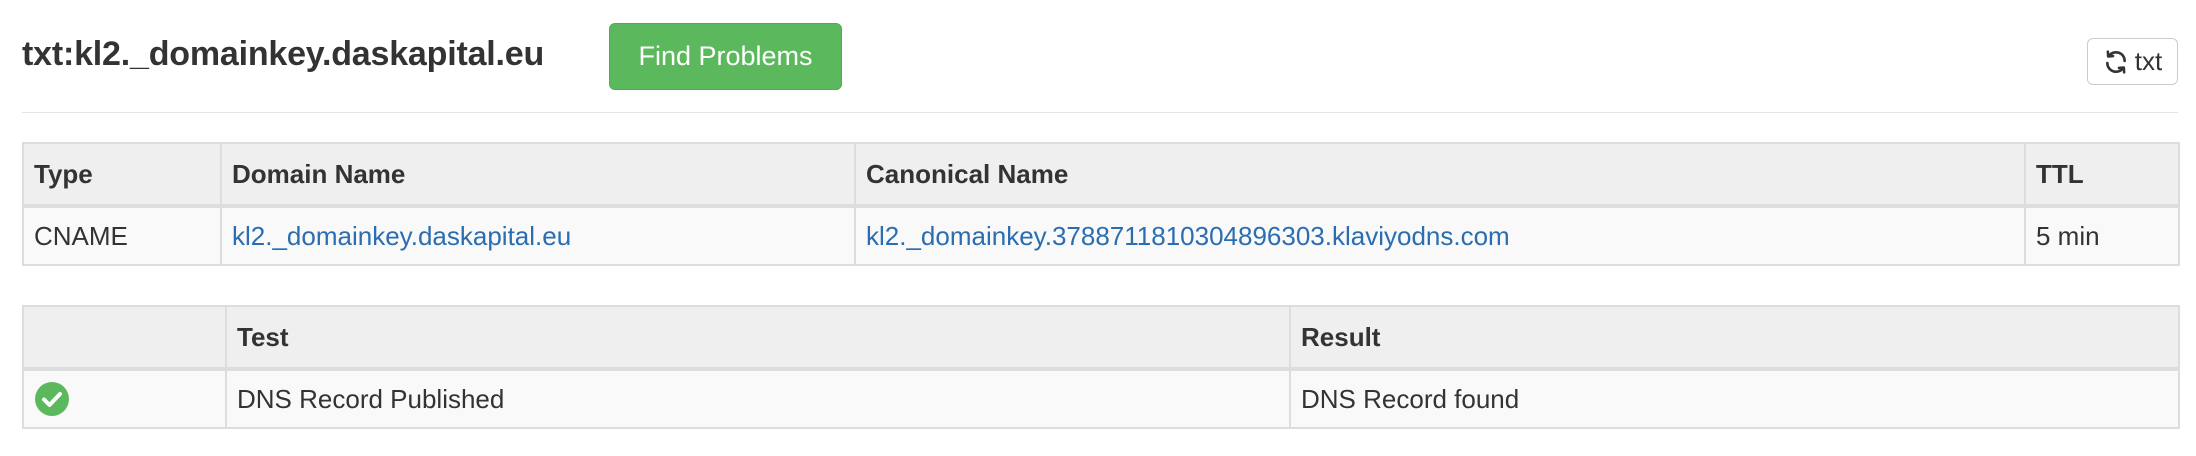 This screenshot has width=2196, height=456. I want to click on column-header-canonical-name: Canonical Name, so click(1440, 175).